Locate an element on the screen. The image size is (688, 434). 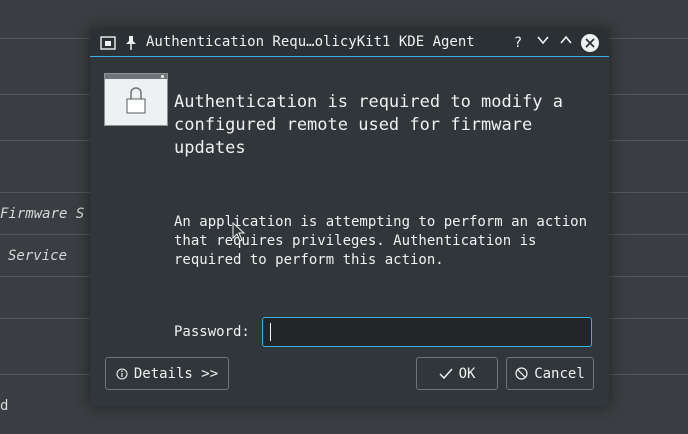
mouse-pointer-icon is located at coordinates (239, 232).